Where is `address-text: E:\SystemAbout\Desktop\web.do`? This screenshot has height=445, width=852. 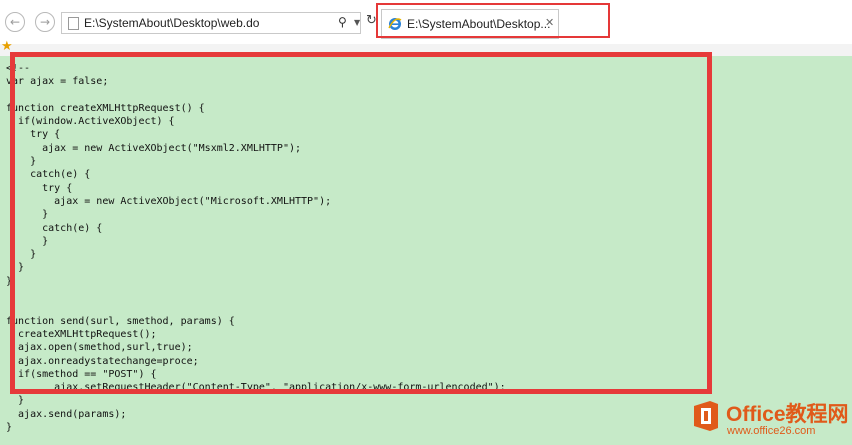 address-text: E:\SystemAbout\Desktop\web.do is located at coordinates (172, 23).